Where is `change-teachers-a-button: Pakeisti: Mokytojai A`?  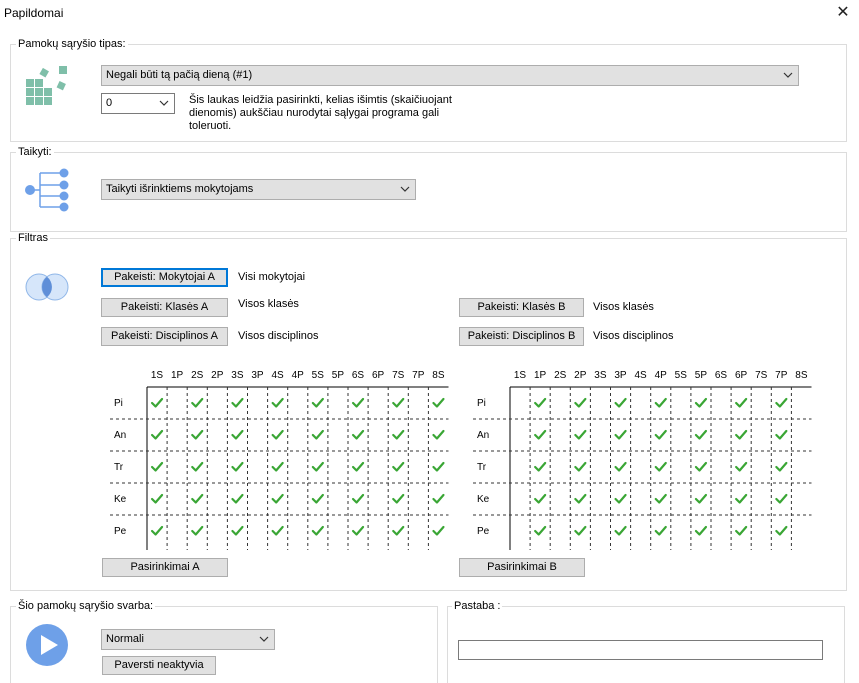 change-teachers-a-button: Pakeisti: Mokytojai A is located at coordinates (164, 277).